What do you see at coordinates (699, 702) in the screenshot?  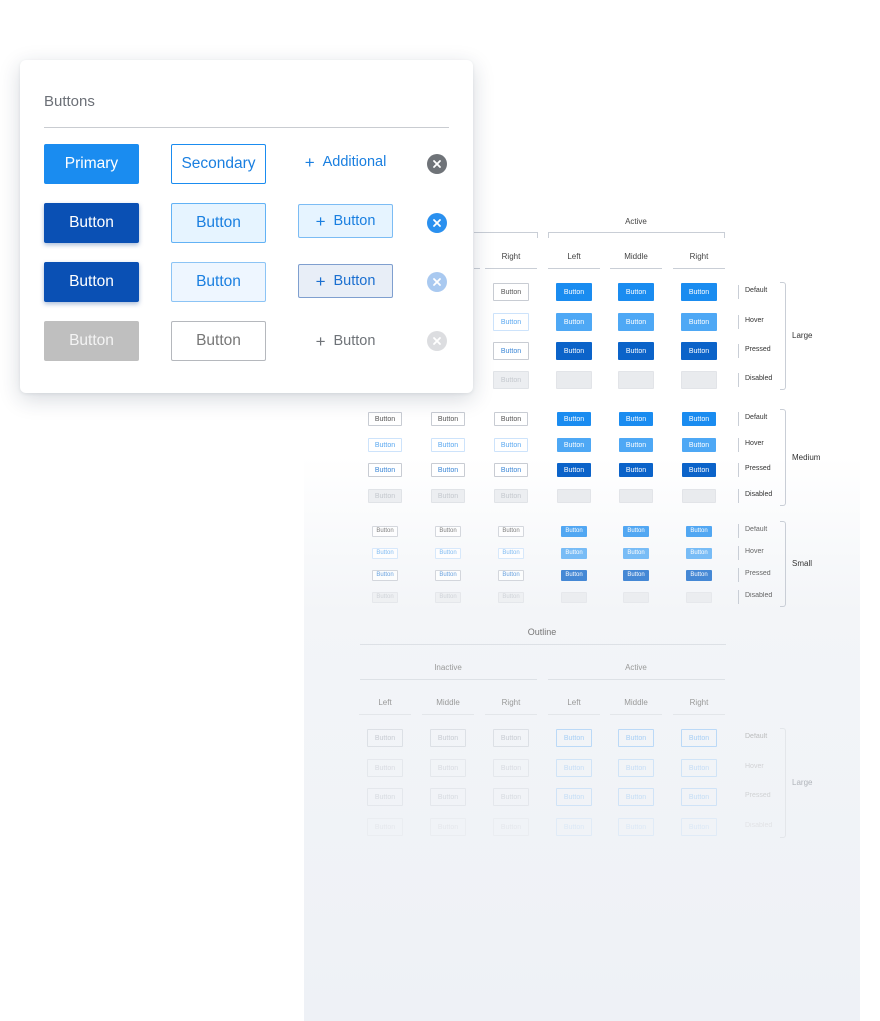 I see `outline-column-header: Right` at bounding box center [699, 702].